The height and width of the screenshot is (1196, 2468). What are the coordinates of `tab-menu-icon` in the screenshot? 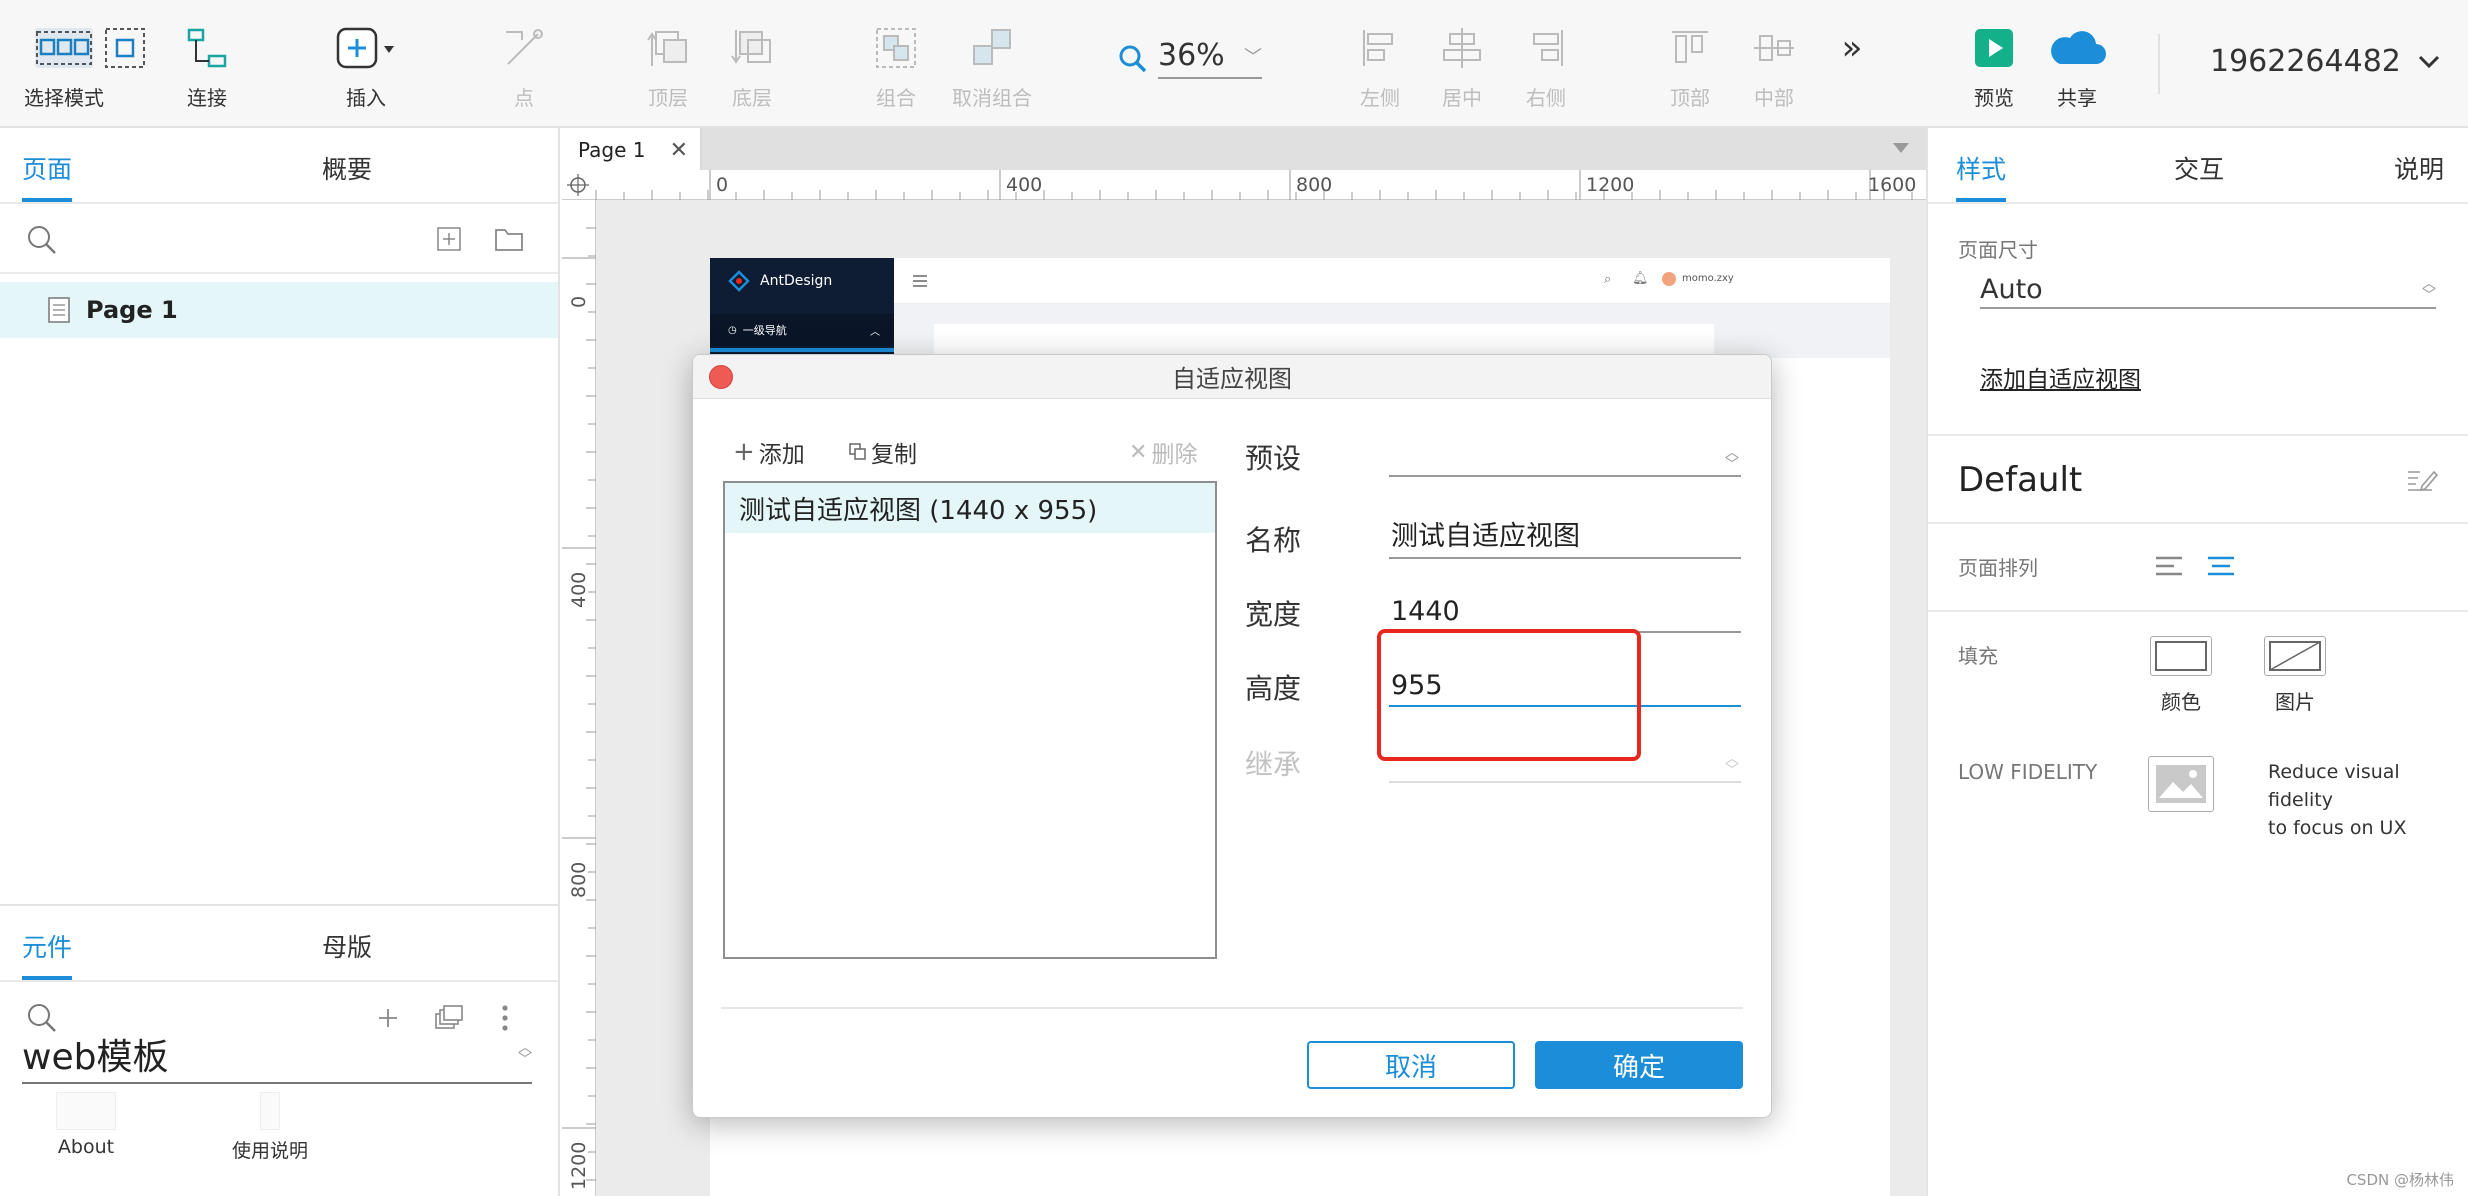 It's located at (1901, 148).